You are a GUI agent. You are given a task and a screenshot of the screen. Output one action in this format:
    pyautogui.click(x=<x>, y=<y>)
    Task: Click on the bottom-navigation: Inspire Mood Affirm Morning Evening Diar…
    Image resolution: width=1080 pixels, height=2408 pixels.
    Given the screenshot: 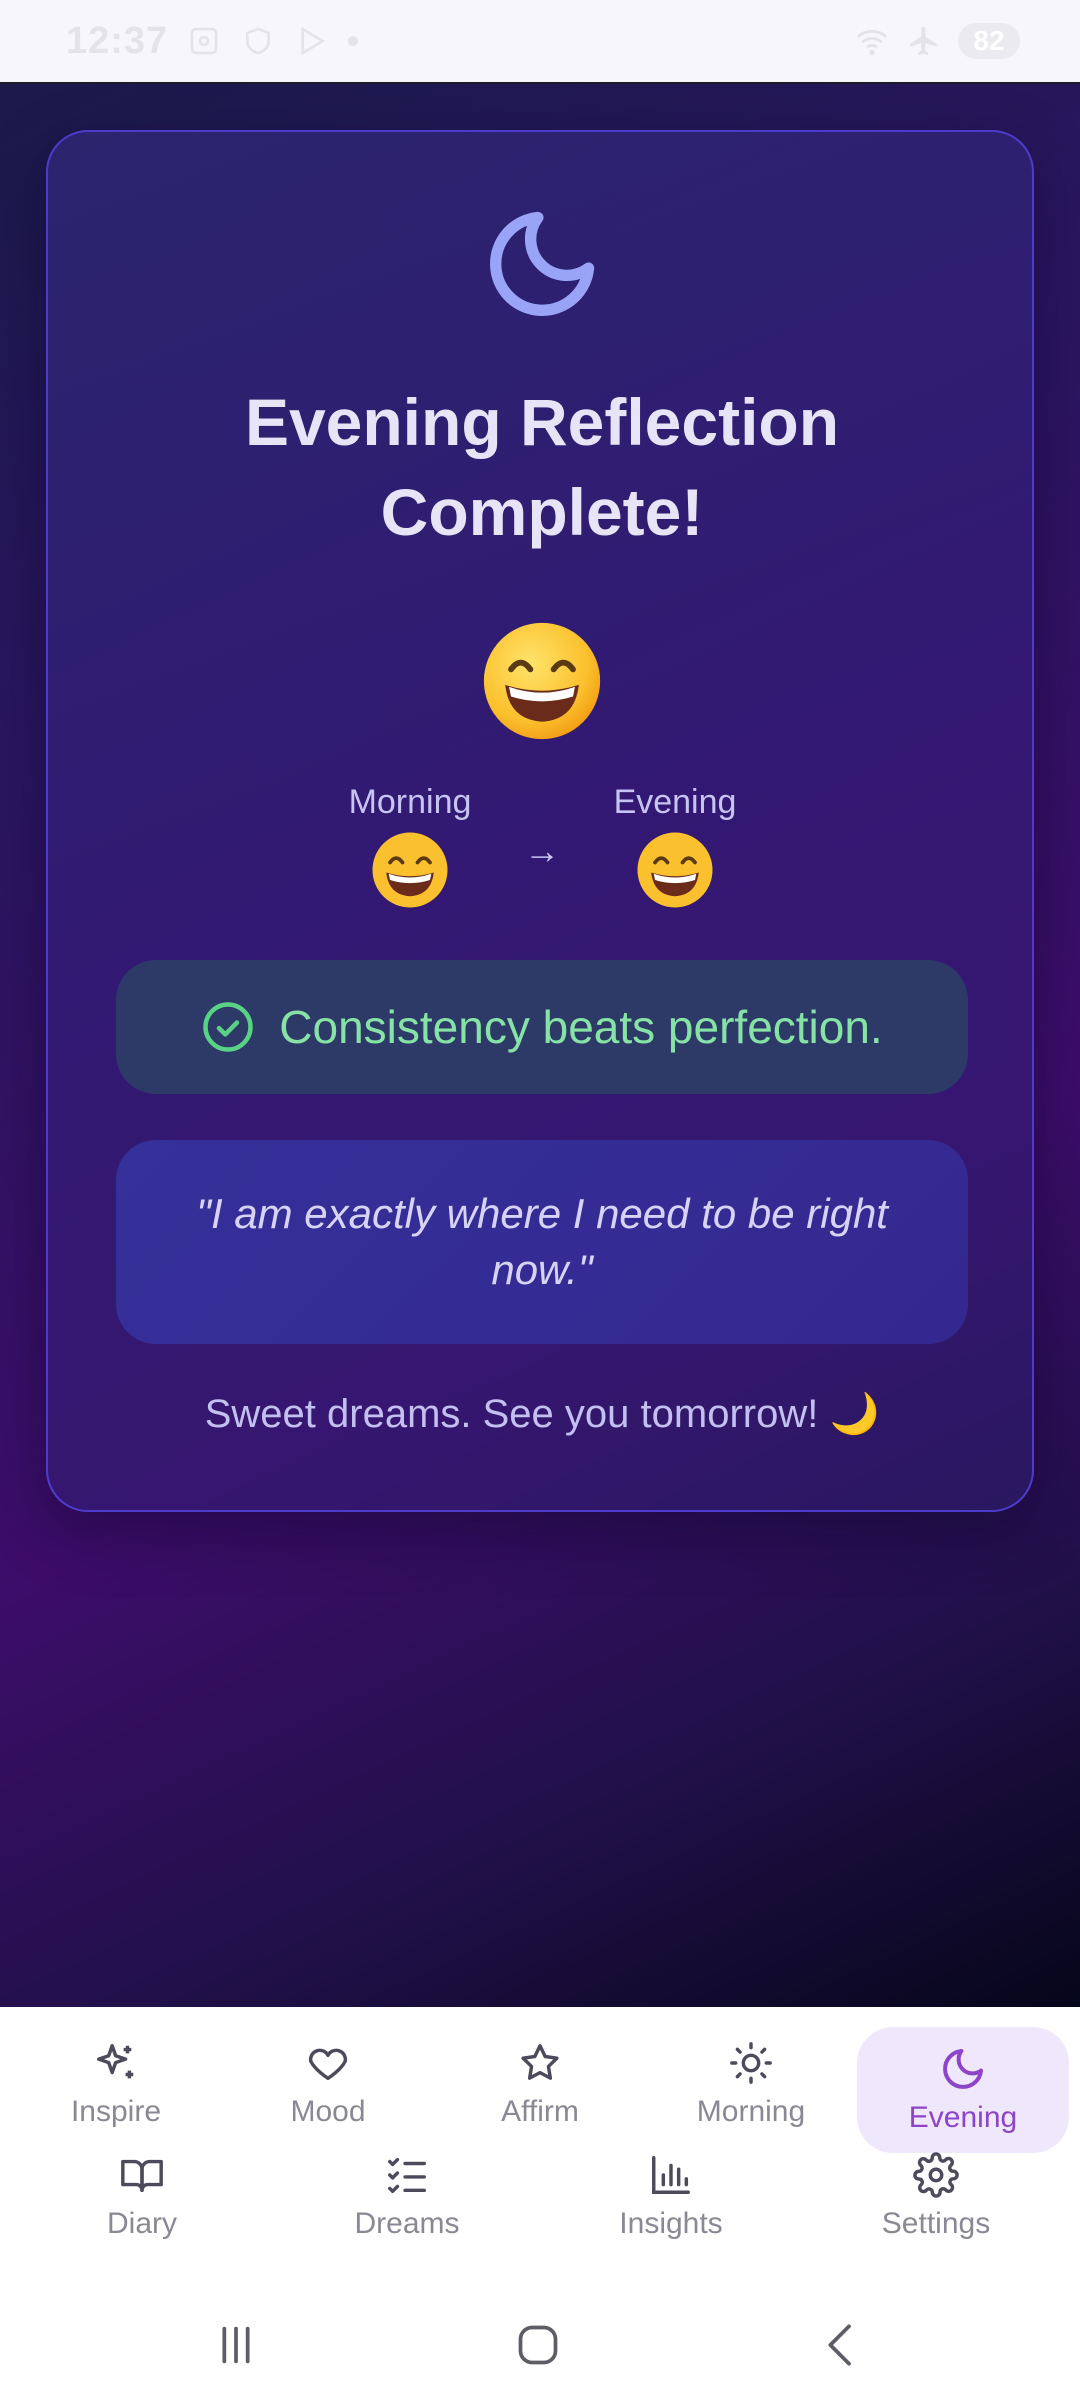 What is the action you would take?
    pyautogui.click(x=540, y=2143)
    